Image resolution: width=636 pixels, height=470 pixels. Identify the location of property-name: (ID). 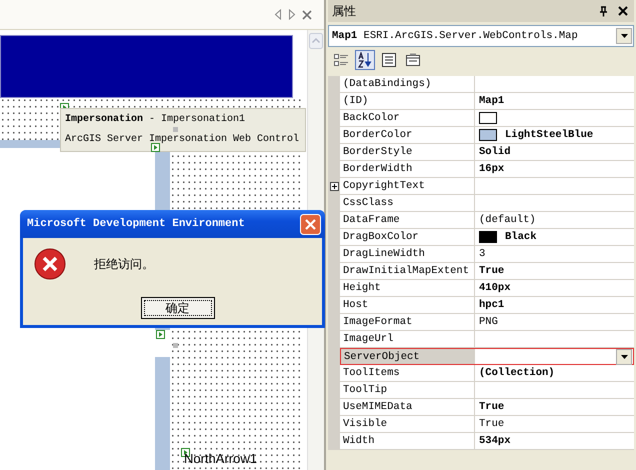
(407, 101).